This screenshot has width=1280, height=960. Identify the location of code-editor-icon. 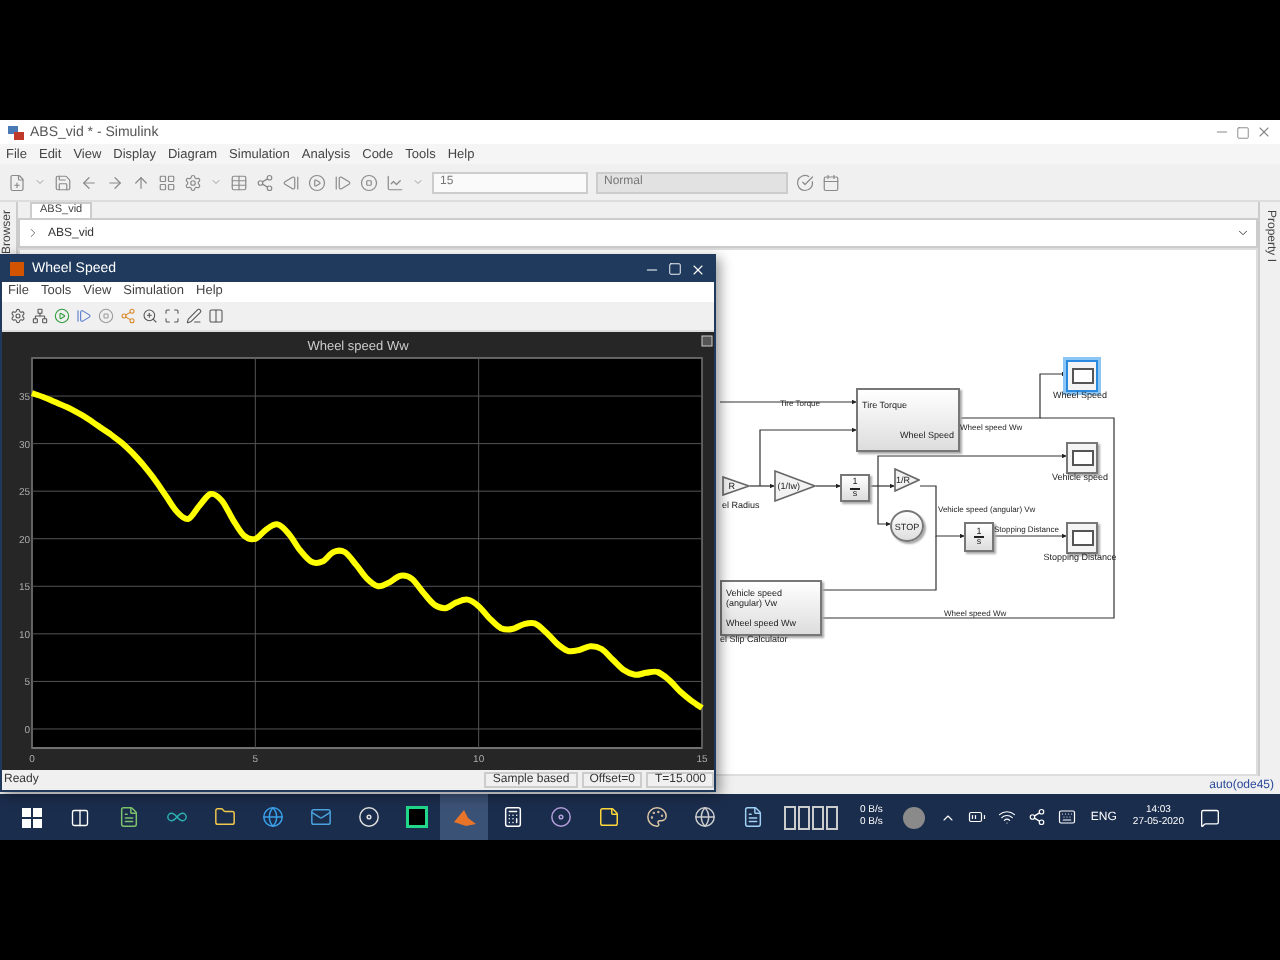
(416, 817).